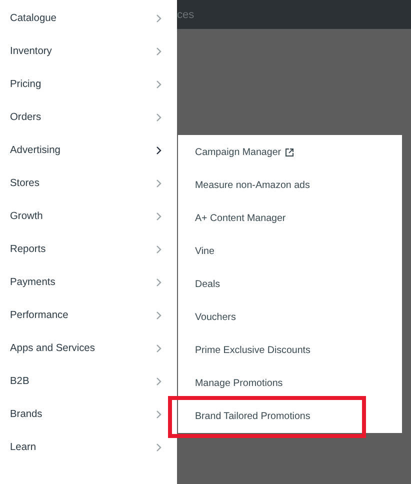 This screenshot has width=411, height=484. Describe the element at coordinates (88, 150) in the screenshot. I see `menu-item: Advertising` at that location.